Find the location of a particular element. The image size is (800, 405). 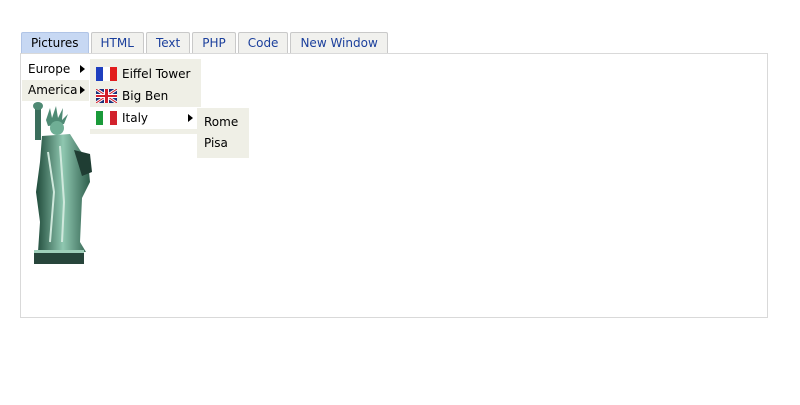

tab-bar: Pictures HTML Text PHP Code New Window is located at coordinates (205, 43).